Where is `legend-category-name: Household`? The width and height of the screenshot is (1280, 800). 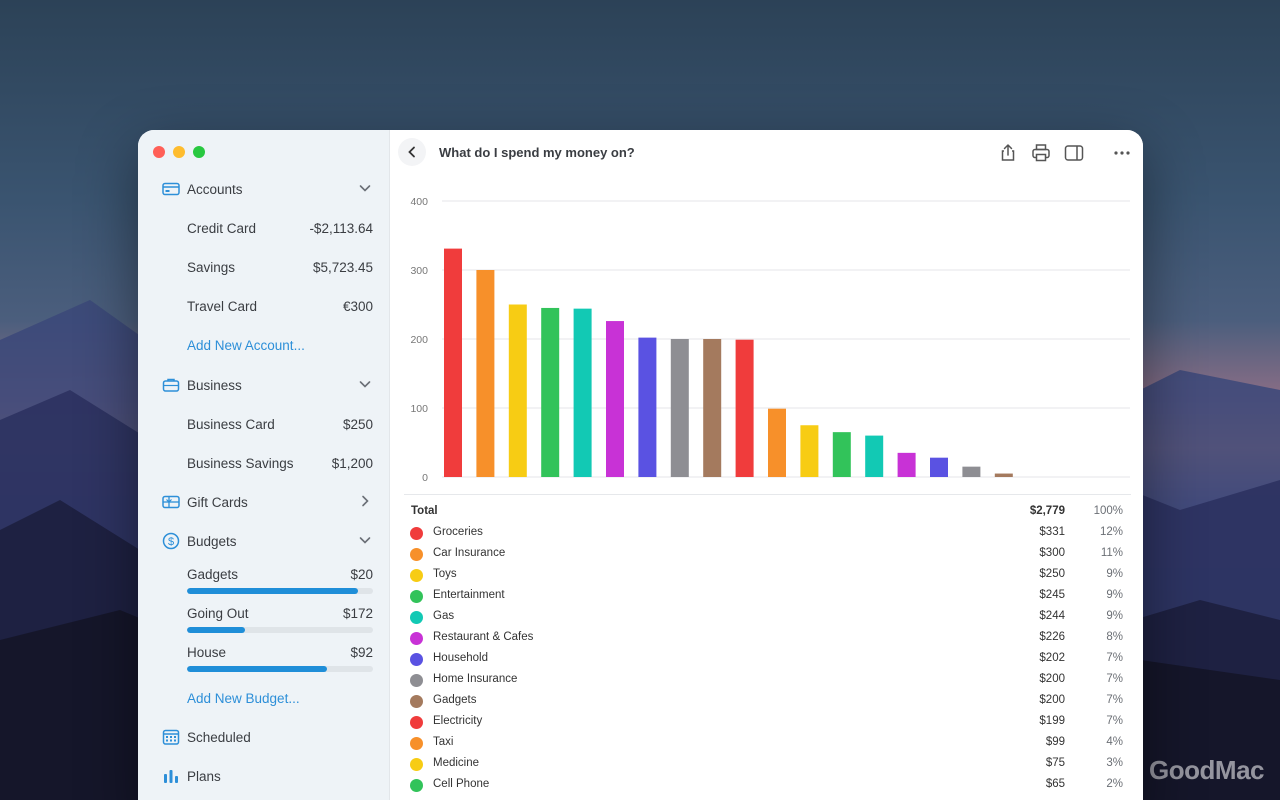
legend-category-name: Household is located at coordinates (460, 658).